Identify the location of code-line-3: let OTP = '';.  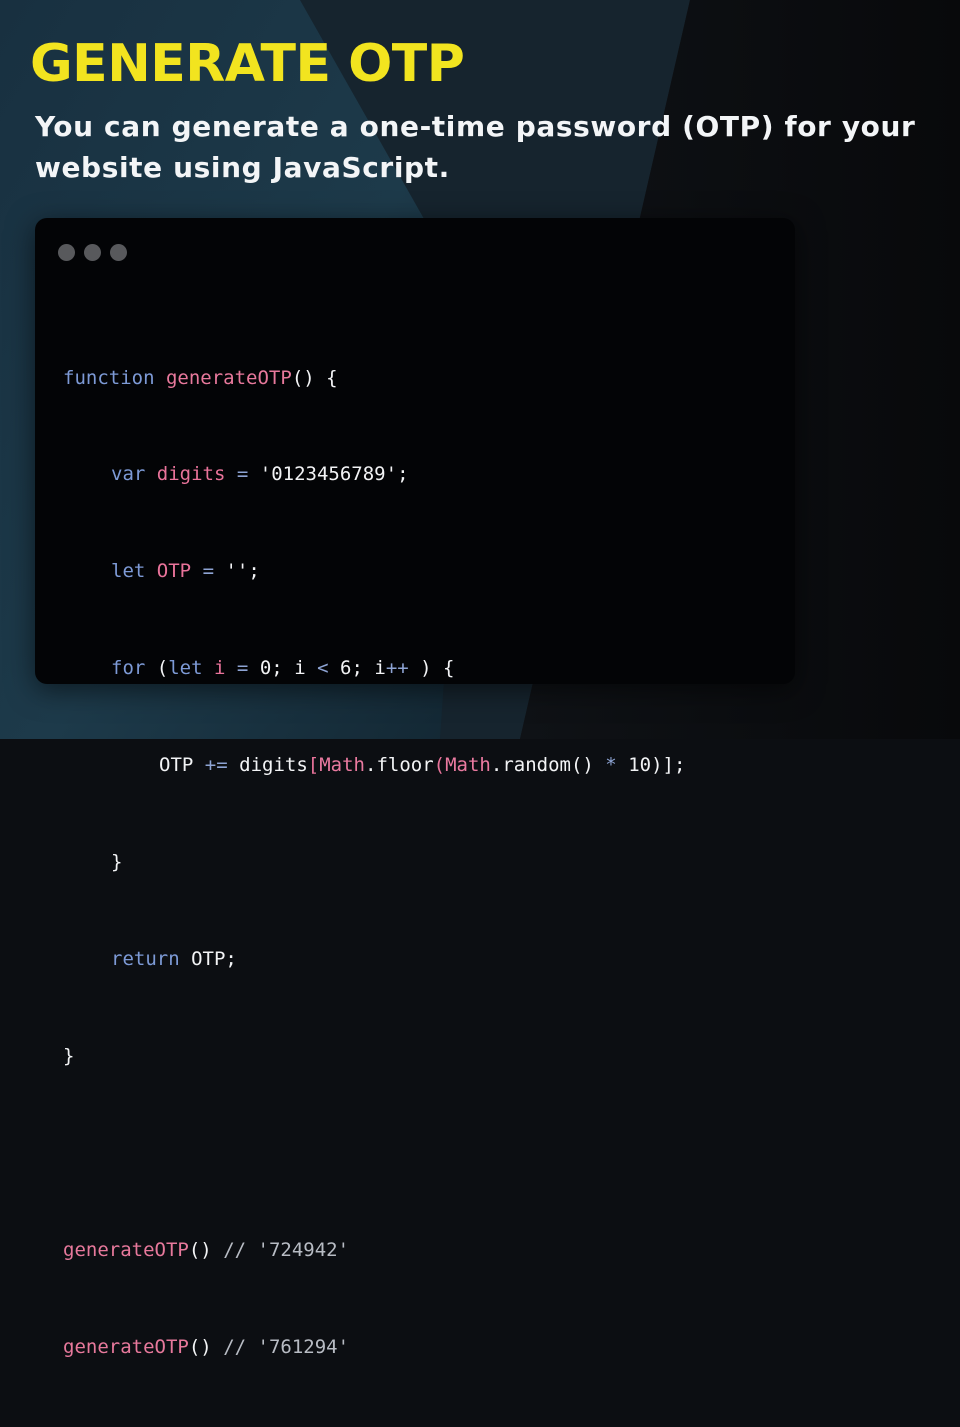
(374, 571).